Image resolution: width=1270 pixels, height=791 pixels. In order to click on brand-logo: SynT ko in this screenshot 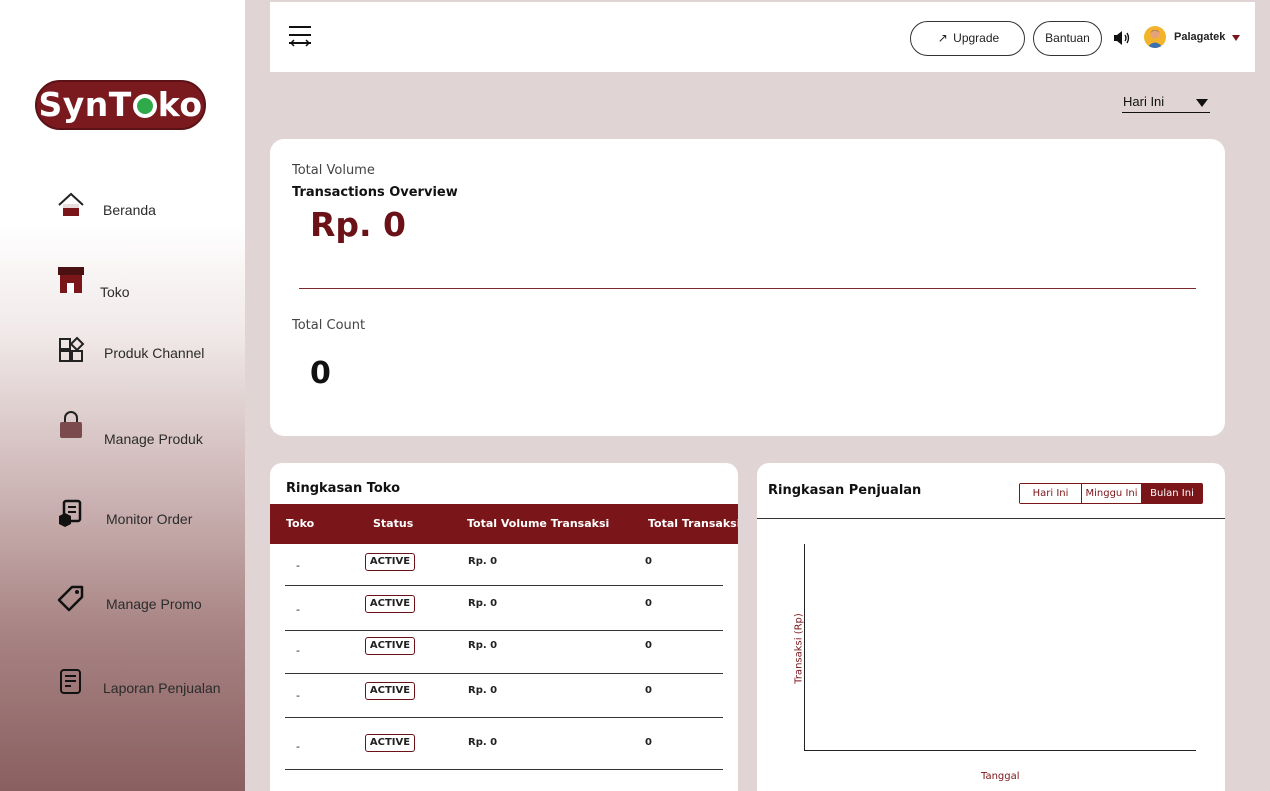, I will do `click(120, 105)`.